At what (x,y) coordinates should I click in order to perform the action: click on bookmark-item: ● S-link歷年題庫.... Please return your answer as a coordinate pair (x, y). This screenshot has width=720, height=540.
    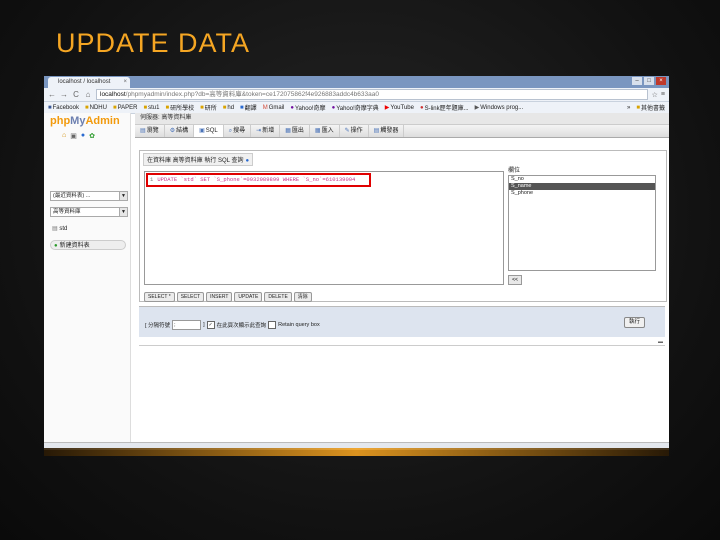
    Looking at the image, I should click on (444, 108).